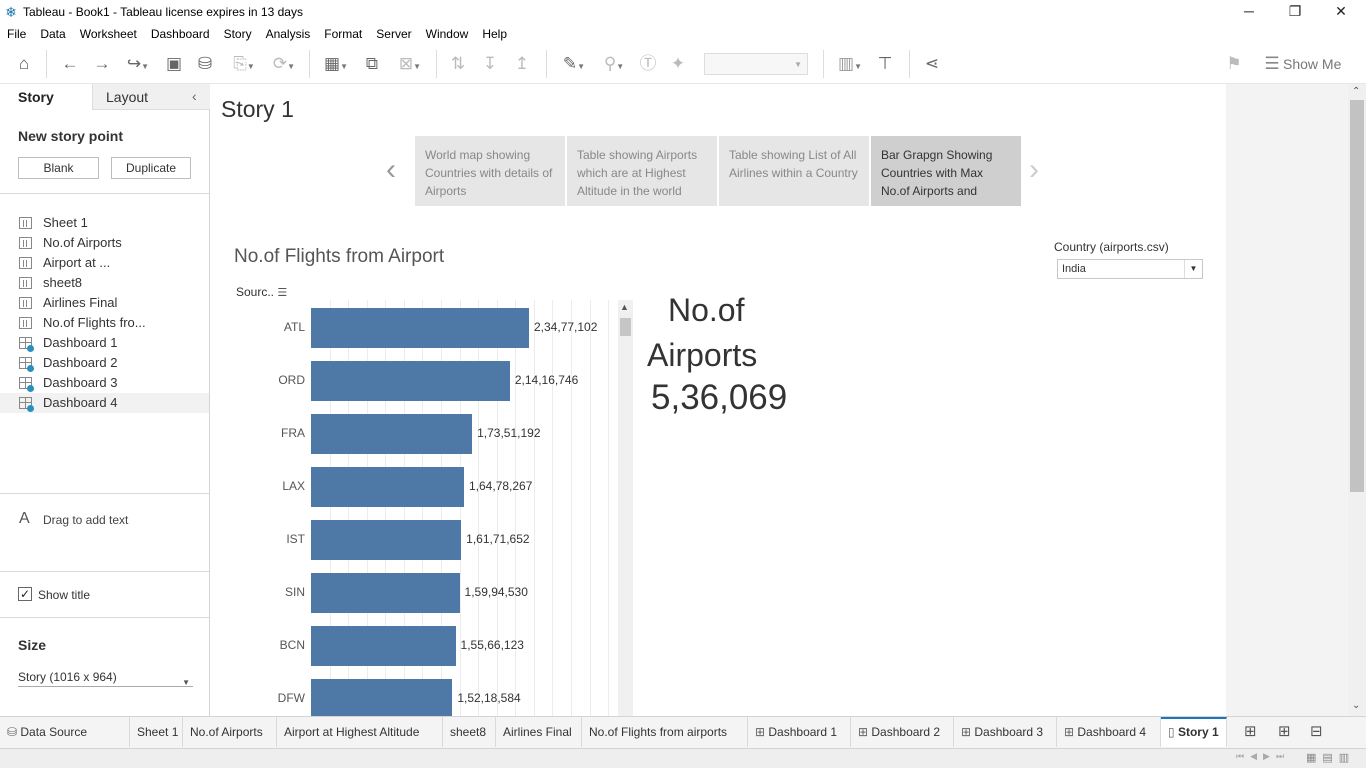  Describe the element at coordinates (648, 64) in the screenshot. I see `label-icon: Ⓣ` at that location.